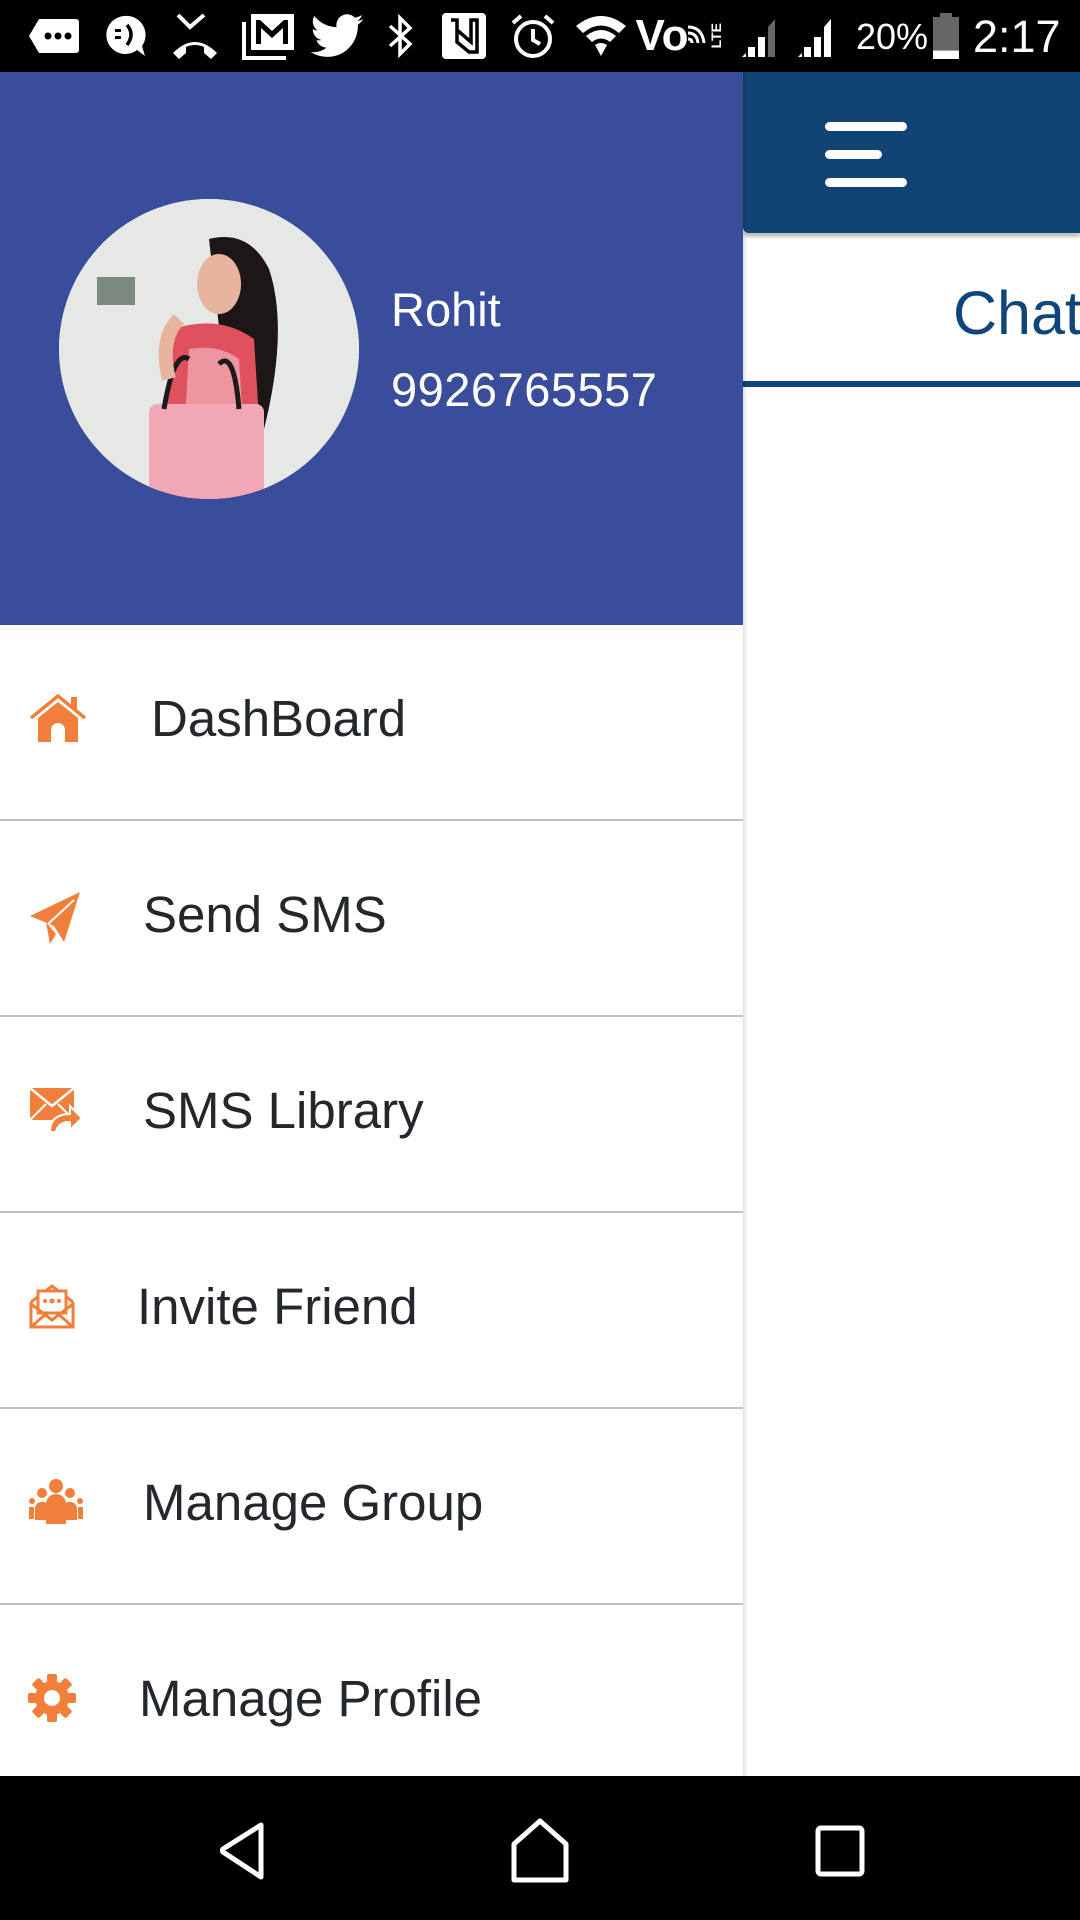 This screenshot has width=1080, height=1920. I want to click on volte-icon: Vo LTE, so click(680, 35).